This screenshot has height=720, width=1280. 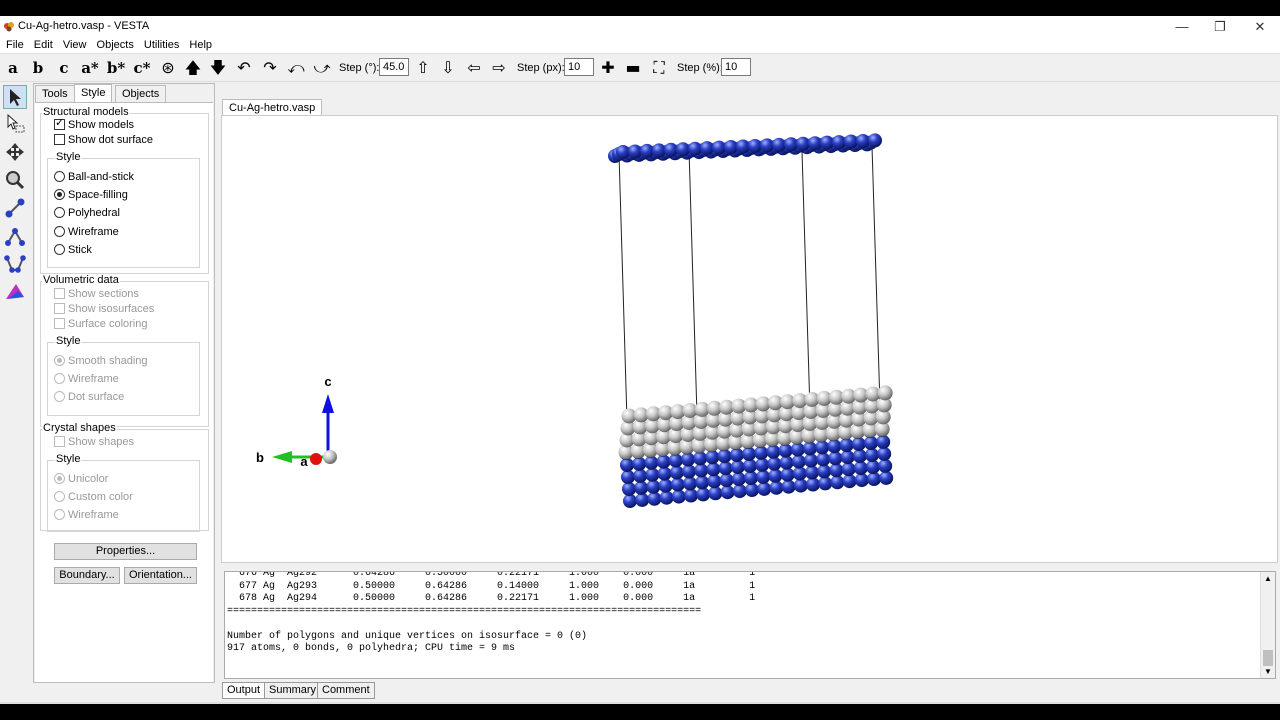 What do you see at coordinates (116, 68) in the screenshot?
I see `view-along-b-star-button: b*` at bounding box center [116, 68].